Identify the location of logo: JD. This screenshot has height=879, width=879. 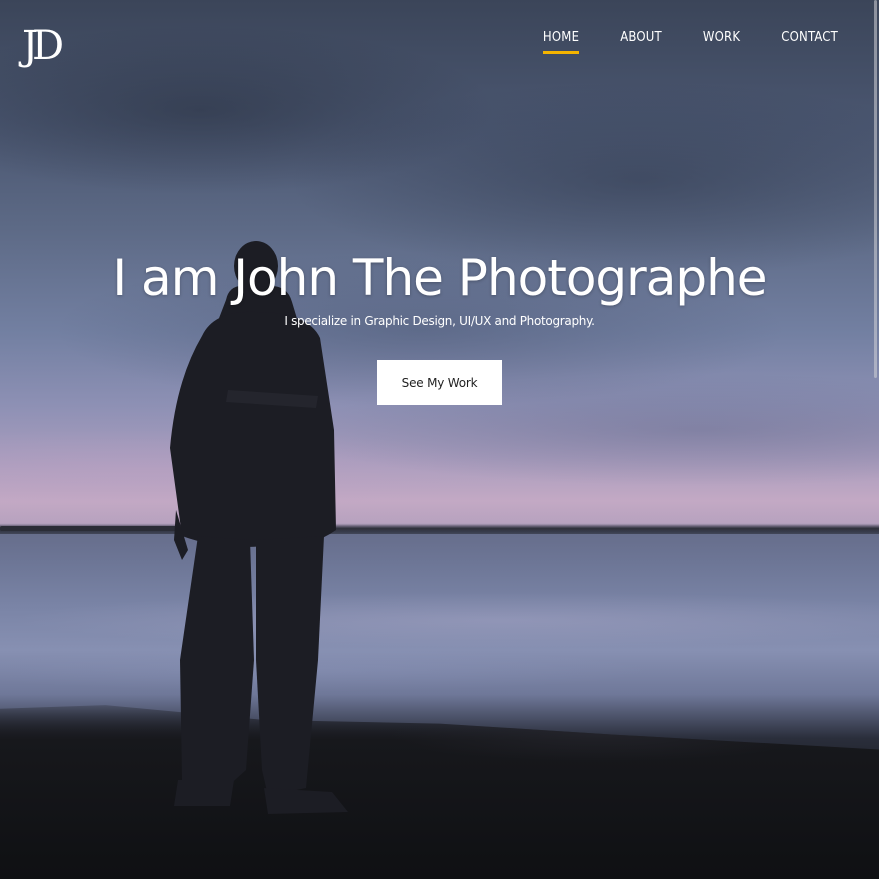
(52, 46).